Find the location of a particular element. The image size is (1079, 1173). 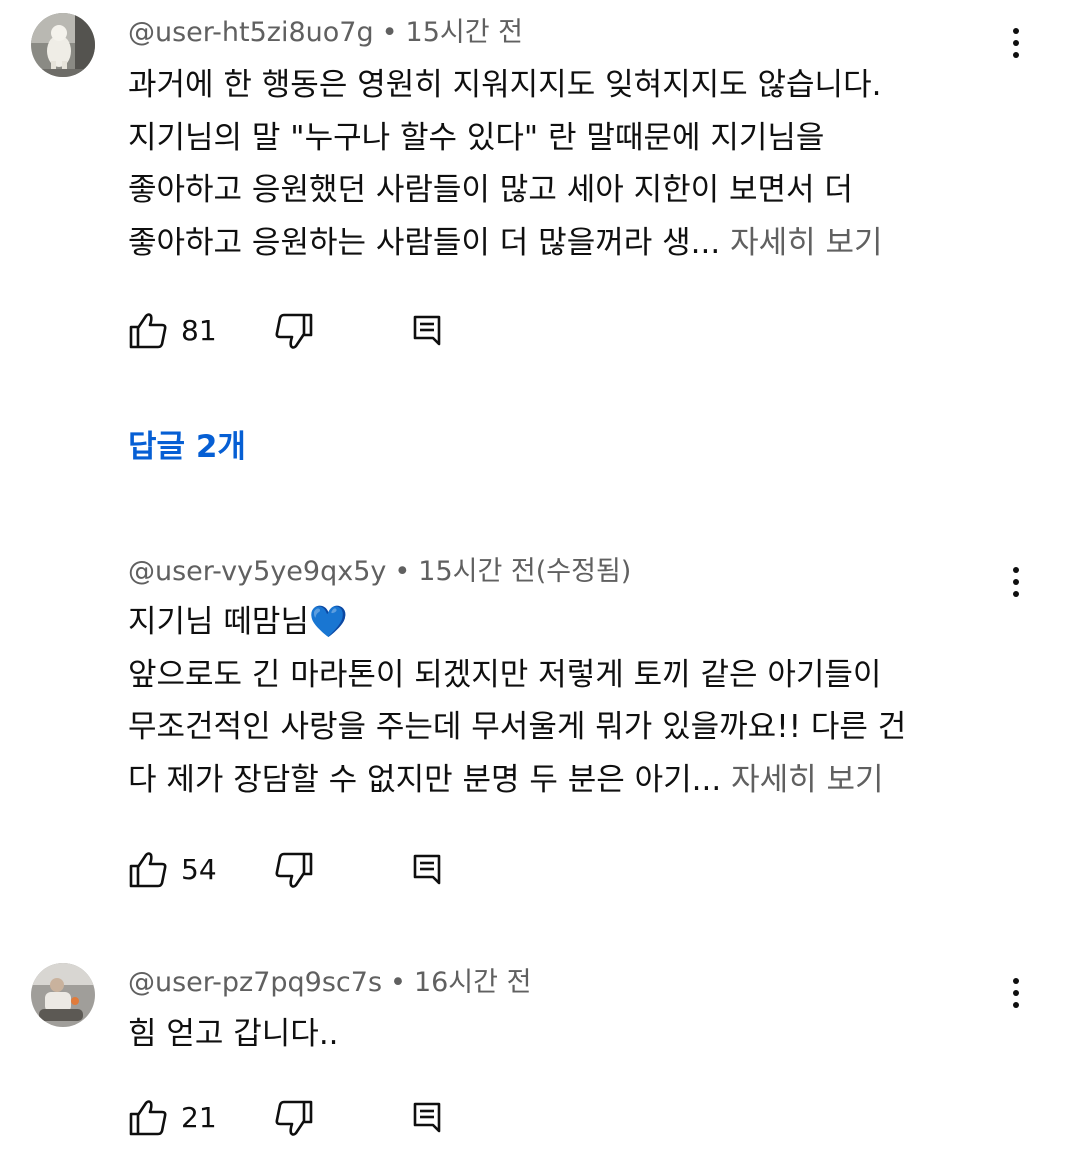

comment-actions: 81 is located at coordinates (328, 331).